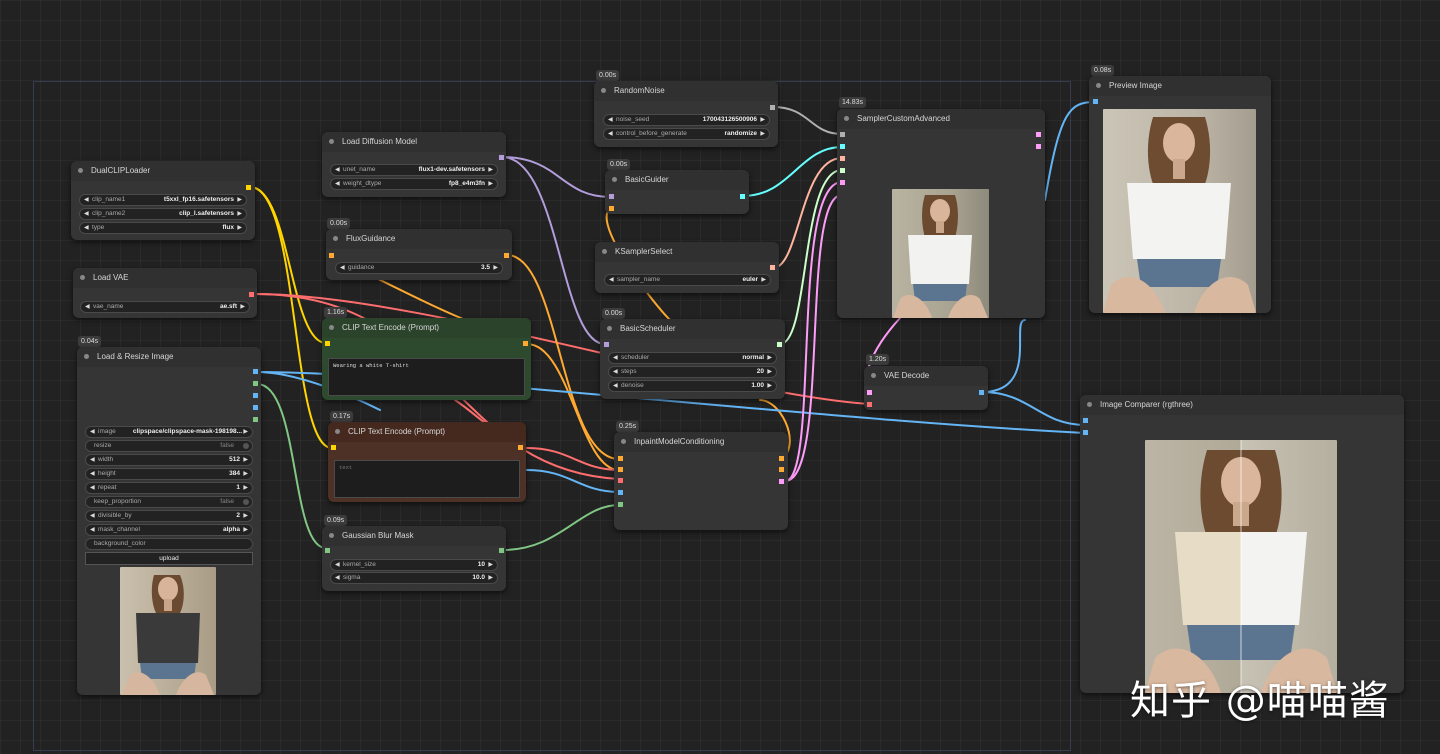  What do you see at coordinates (842, 146) in the screenshot?
I see `input-port-guider` at bounding box center [842, 146].